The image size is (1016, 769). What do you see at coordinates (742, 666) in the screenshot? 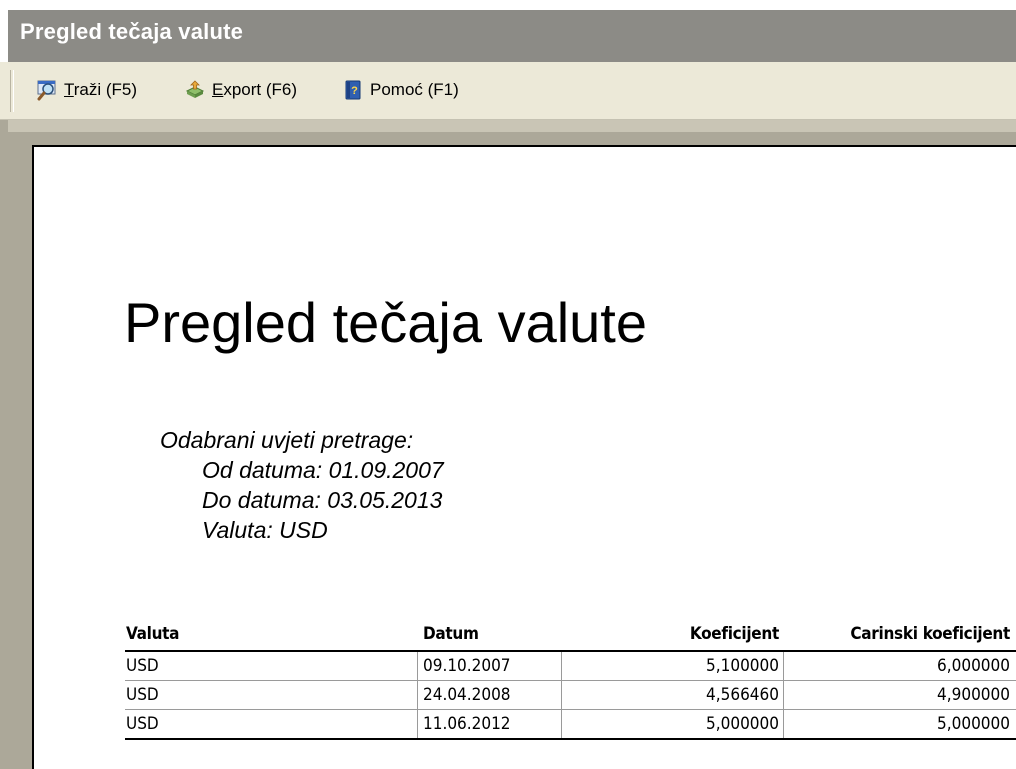
I see `cell-coefficient: 5,100000` at bounding box center [742, 666].